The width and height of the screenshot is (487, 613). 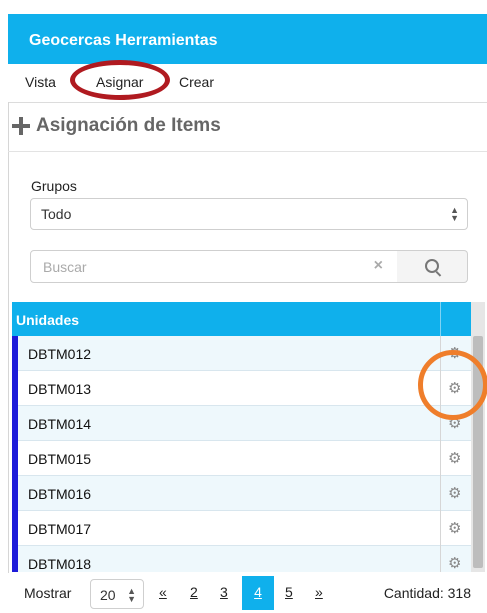 I want to click on search-button, so click(x=432, y=266).